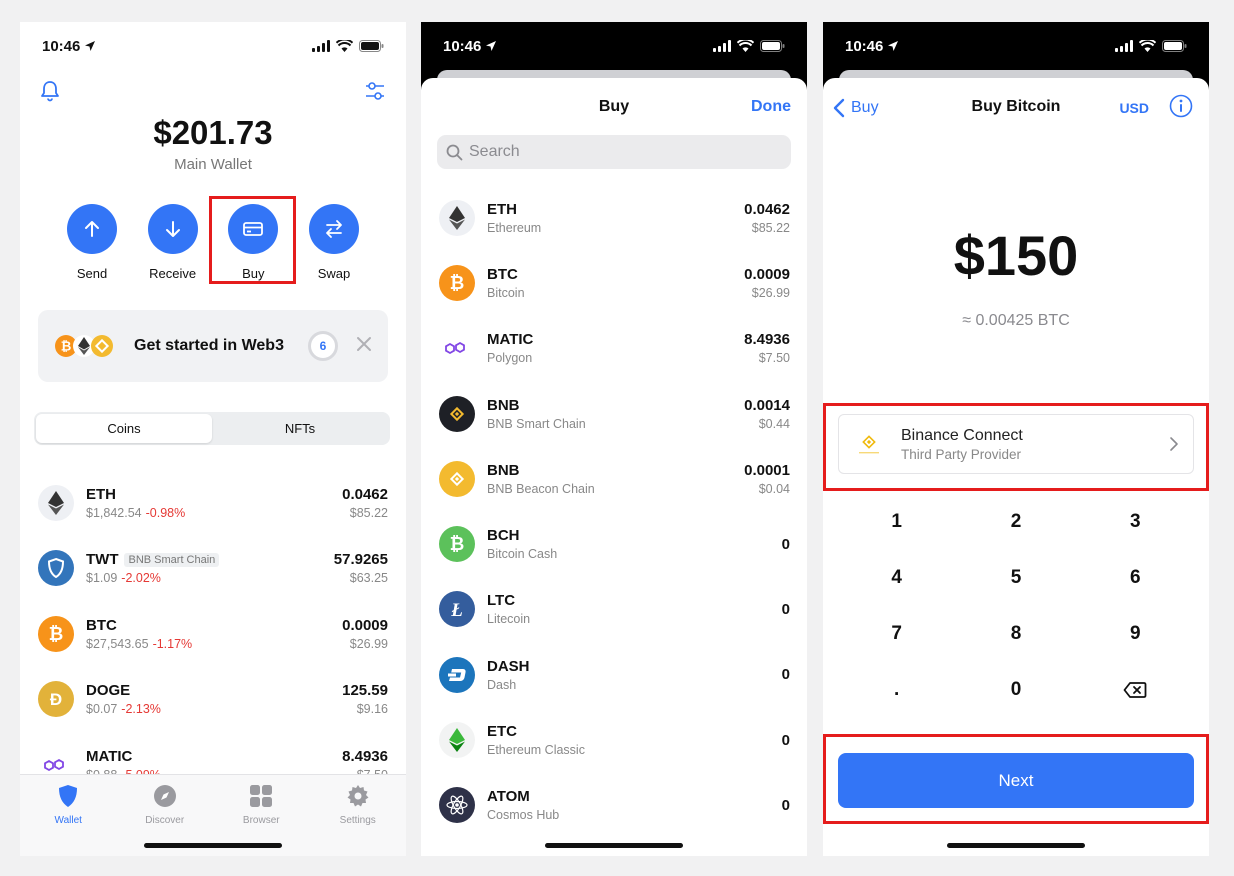 This screenshot has height=876, width=1234. Describe the element at coordinates (503, 470) in the screenshot. I see `asset-symbol: BNB` at that location.